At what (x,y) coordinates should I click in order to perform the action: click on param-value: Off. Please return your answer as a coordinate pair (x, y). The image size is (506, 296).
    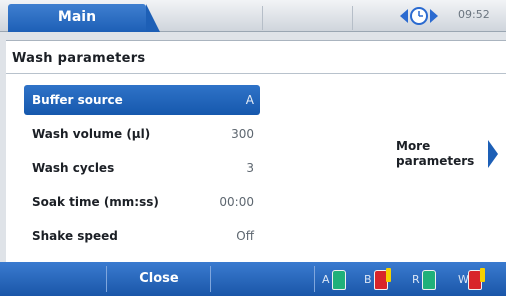
    Looking at the image, I should click on (245, 236).